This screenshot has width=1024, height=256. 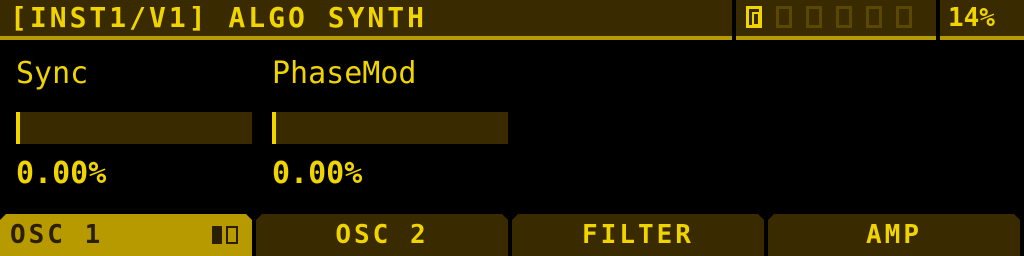 I want to click on cpu-meter: 14%, so click(x=982, y=20).